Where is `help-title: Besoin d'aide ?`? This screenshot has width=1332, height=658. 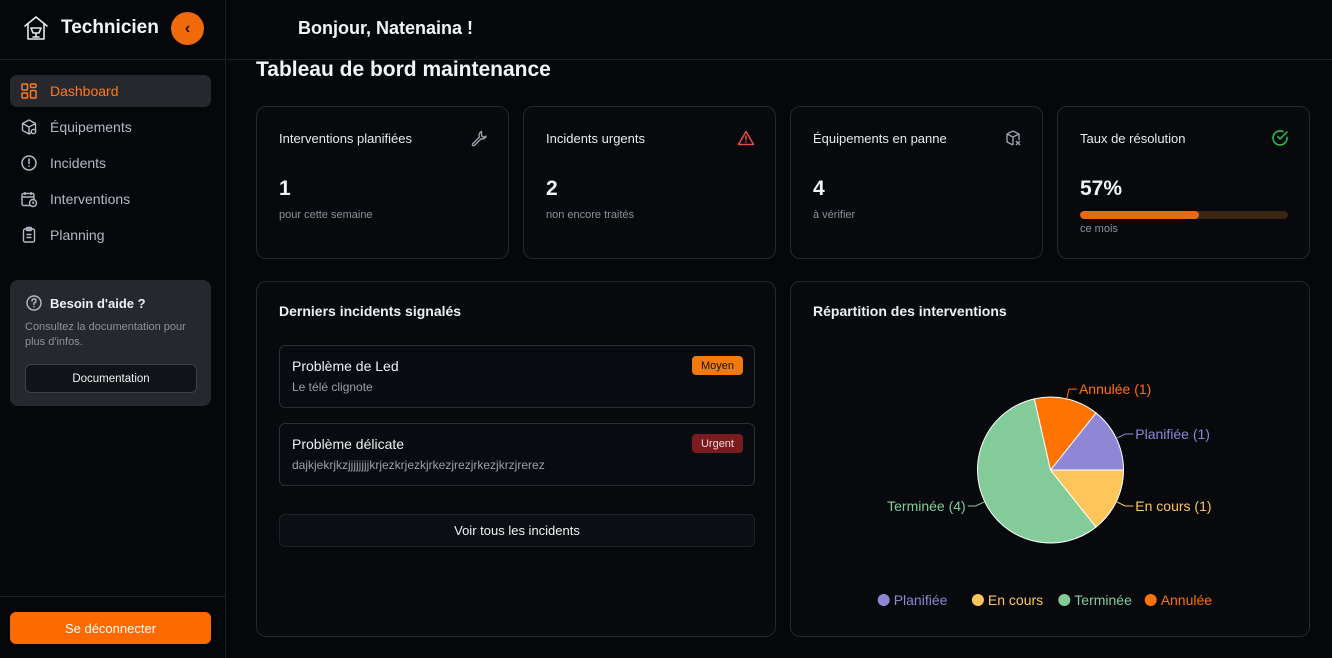 help-title: Besoin d'aide ? is located at coordinates (111, 303).